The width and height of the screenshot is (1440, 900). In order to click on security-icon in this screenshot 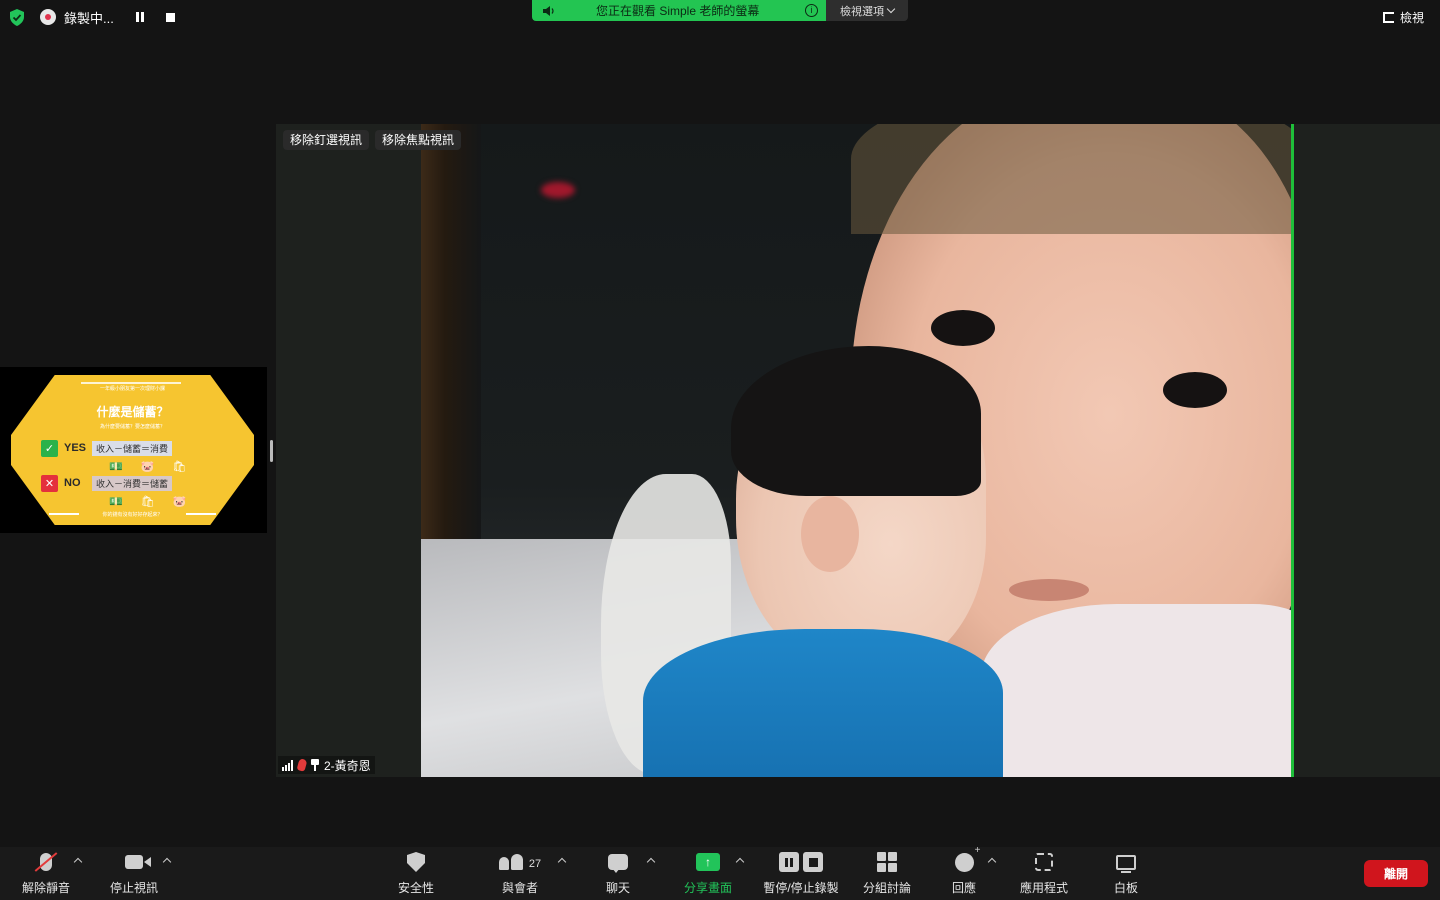, I will do `click(416, 862)`.